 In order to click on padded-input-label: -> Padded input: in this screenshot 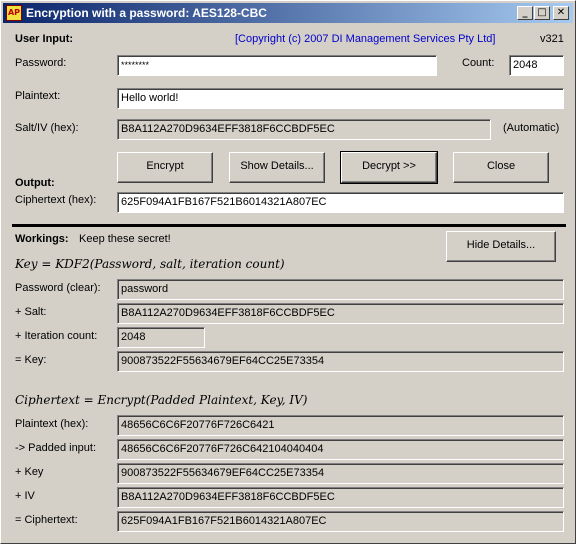, I will do `click(56, 448)`.